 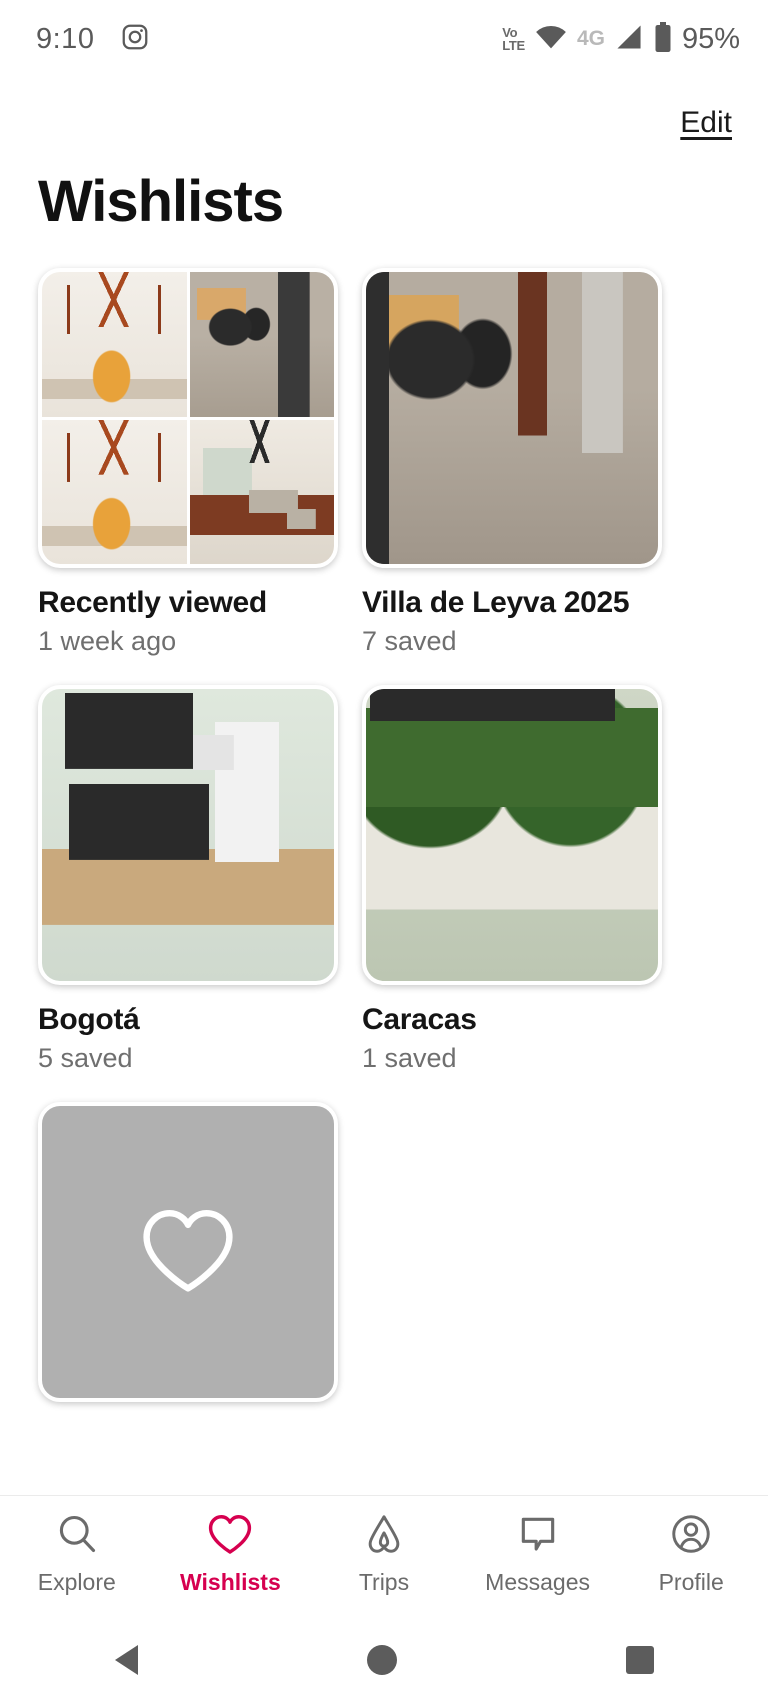 What do you see at coordinates (409, 641) in the screenshot?
I see `wishlist-subtitle: 7 saved` at bounding box center [409, 641].